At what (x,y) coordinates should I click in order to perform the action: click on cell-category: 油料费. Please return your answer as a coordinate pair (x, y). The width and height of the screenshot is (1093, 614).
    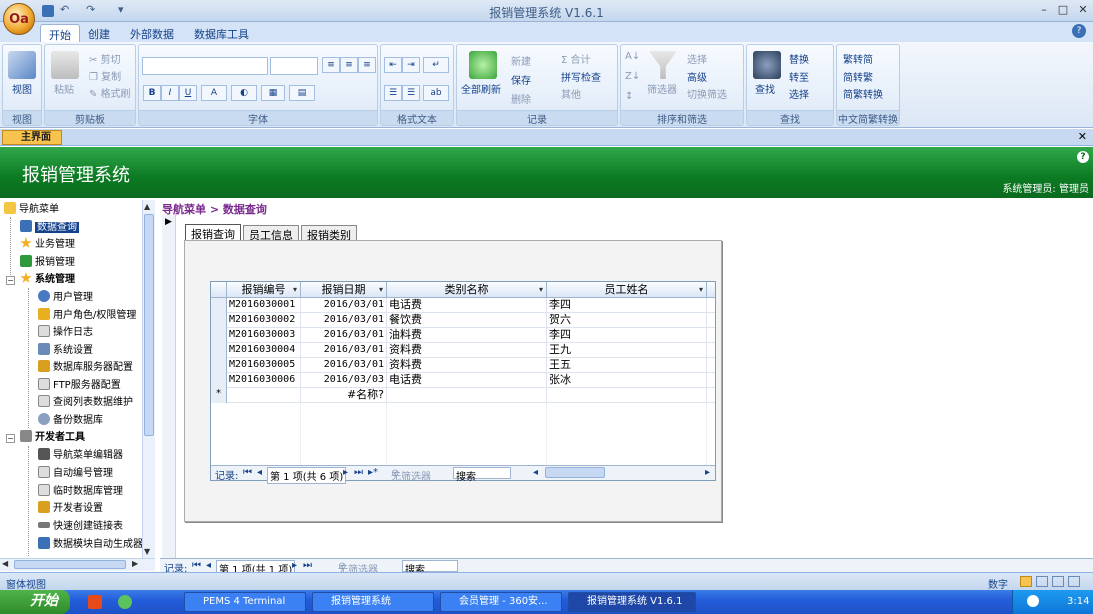
    Looking at the image, I should click on (467, 335).